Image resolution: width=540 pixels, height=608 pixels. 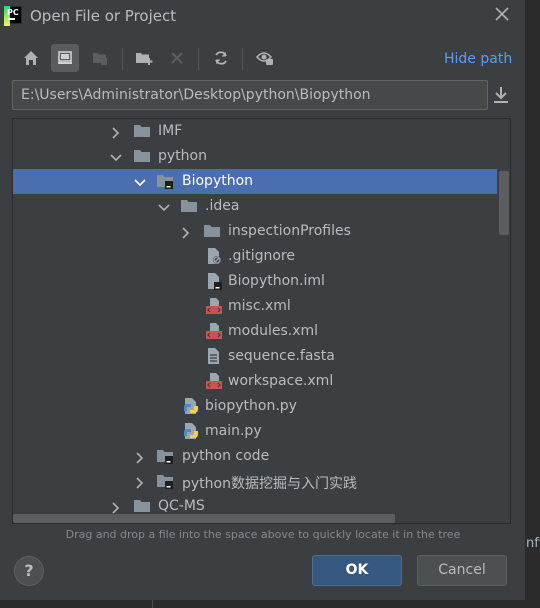 I want to click on background-window: nfi, so click(x=533, y=300).